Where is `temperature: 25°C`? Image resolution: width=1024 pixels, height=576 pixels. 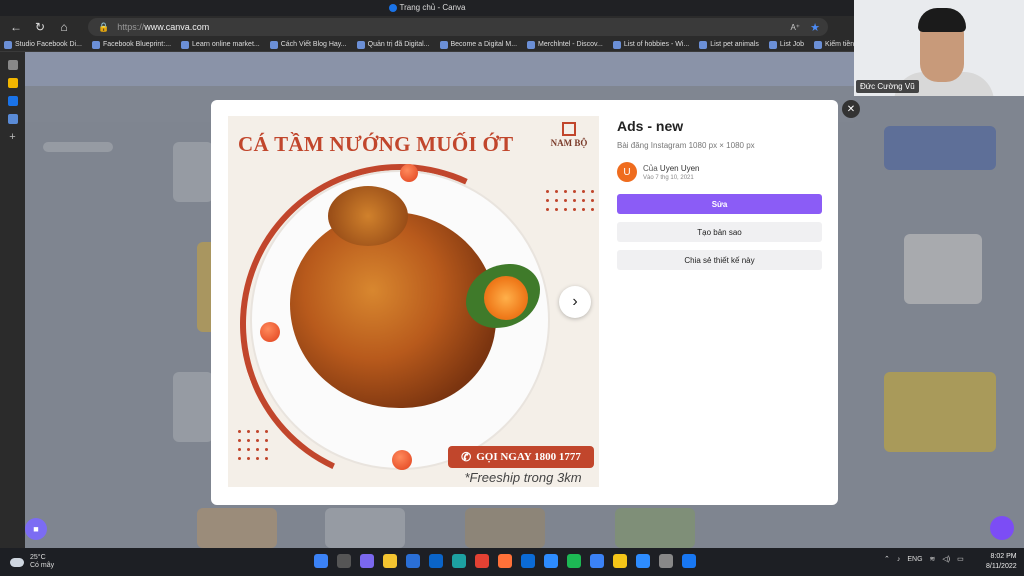
temperature: 25°C is located at coordinates (38, 557).